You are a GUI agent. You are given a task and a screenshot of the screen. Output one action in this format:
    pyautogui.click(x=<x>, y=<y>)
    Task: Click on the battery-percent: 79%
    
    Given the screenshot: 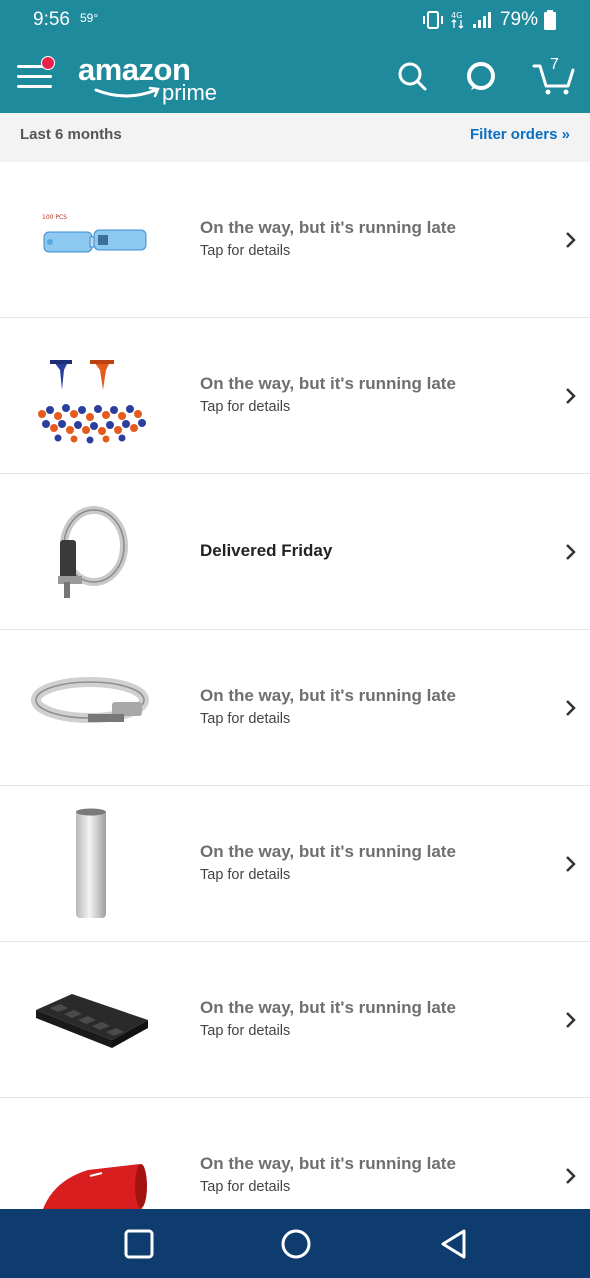 What is the action you would take?
    pyautogui.click(x=518, y=19)
    